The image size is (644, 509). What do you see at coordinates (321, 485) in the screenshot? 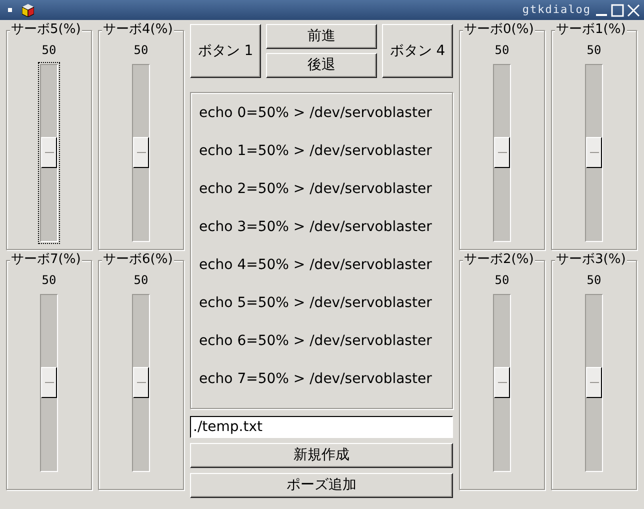
I see `add-pose-button: ポーズ追加` at bounding box center [321, 485].